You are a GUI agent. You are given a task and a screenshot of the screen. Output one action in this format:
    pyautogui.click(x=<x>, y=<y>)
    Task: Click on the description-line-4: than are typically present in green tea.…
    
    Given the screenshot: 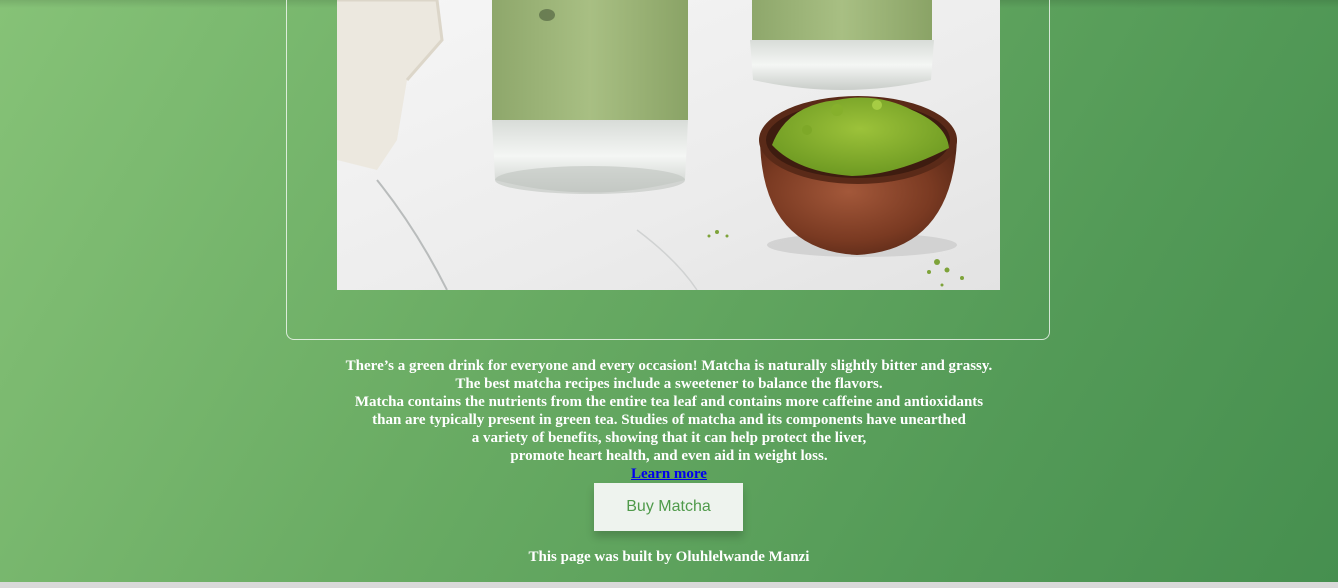 What is the action you would take?
    pyautogui.click(x=669, y=420)
    